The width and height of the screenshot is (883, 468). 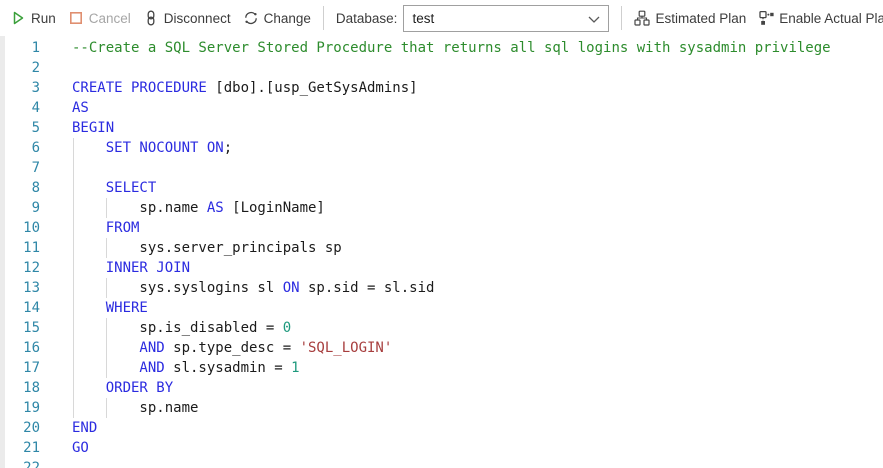 What do you see at coordinates (323, 18) in the screenshot?
I see `toolbar-divider` at bounding box center [323, 18].